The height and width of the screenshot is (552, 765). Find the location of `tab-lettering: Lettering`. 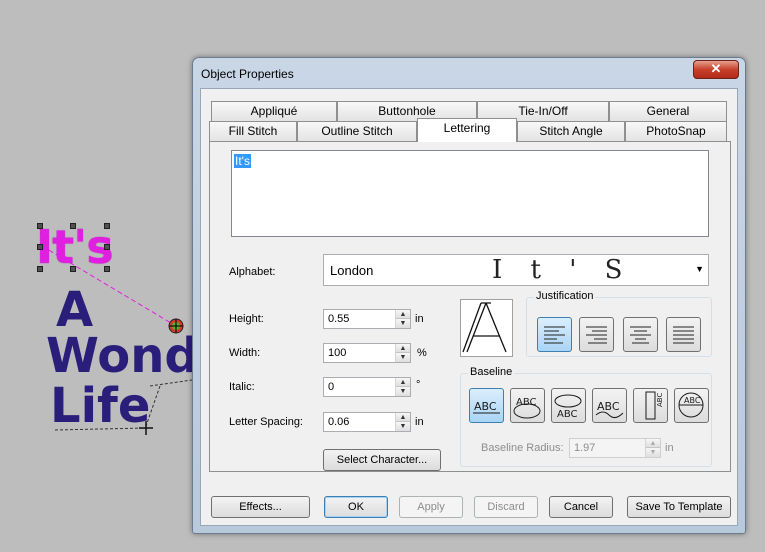

tab-lettering: Lettering is located at coordinates (467, 130).